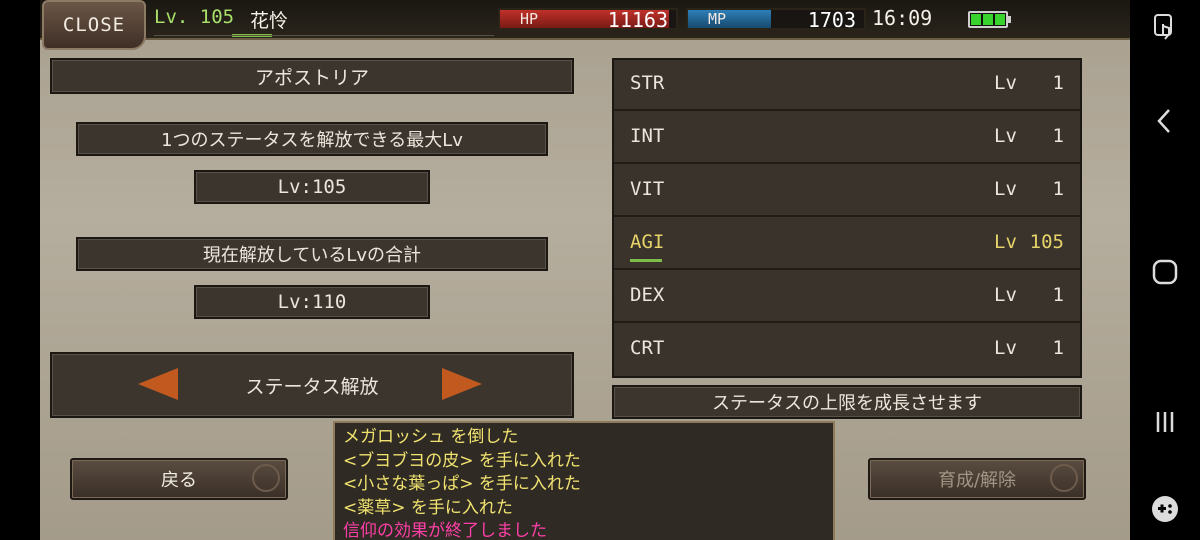 Image resolution: width=1200 pixels, height=540 pixels. I want to click on clock: 16:09, so click(902, 18).